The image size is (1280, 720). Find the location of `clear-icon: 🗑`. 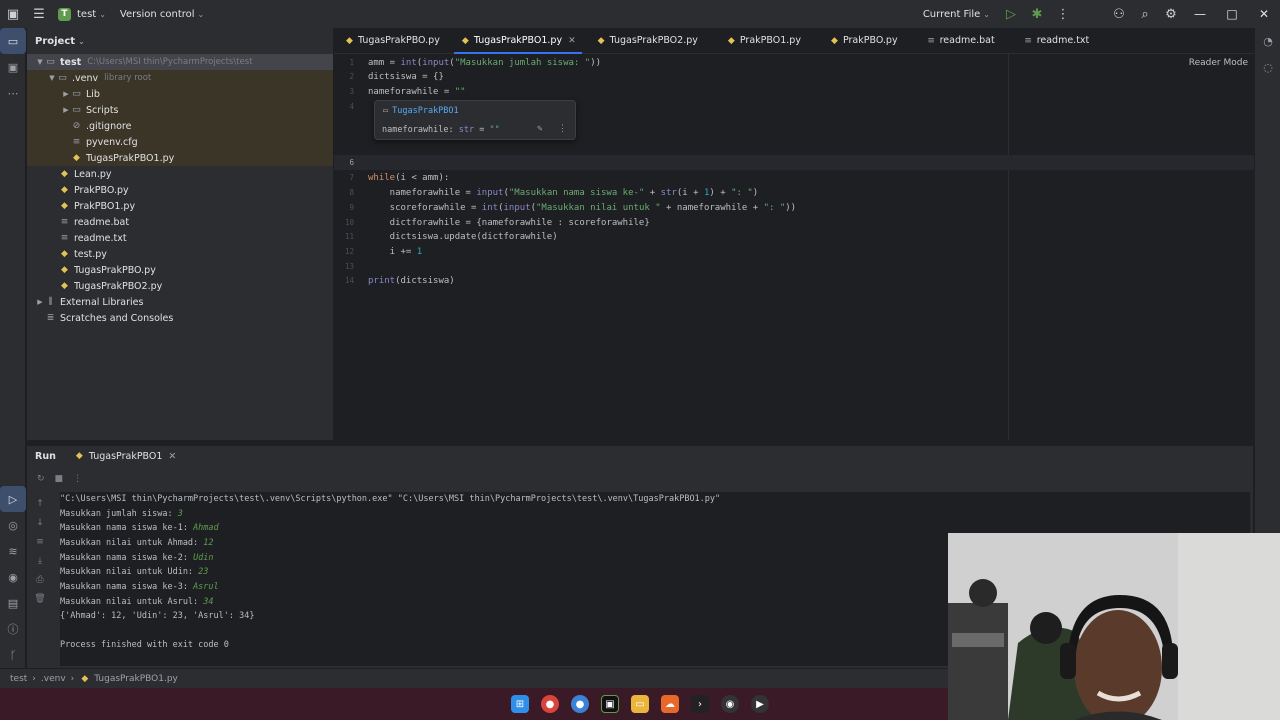

clear-icon: 🗑 is located at coordinates (40, 598).